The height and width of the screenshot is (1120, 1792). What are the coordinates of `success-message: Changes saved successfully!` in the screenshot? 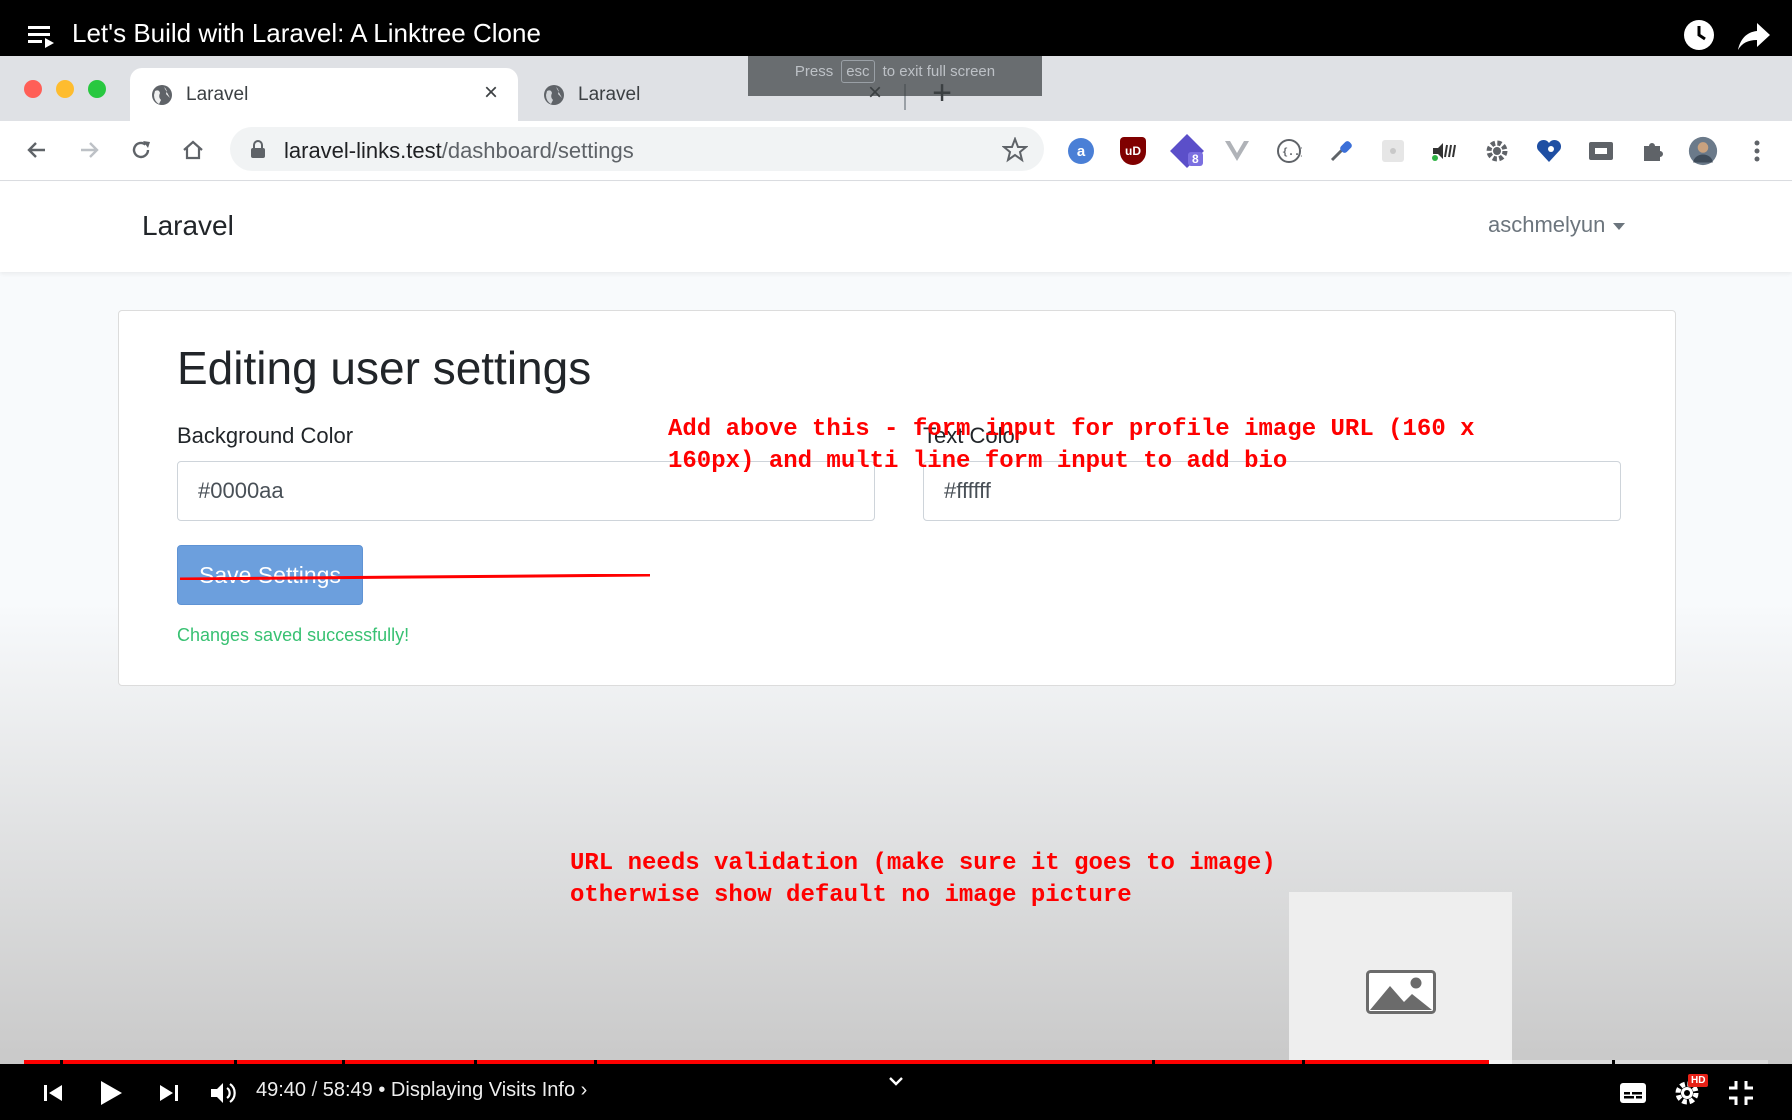 It's located at (293, 635).